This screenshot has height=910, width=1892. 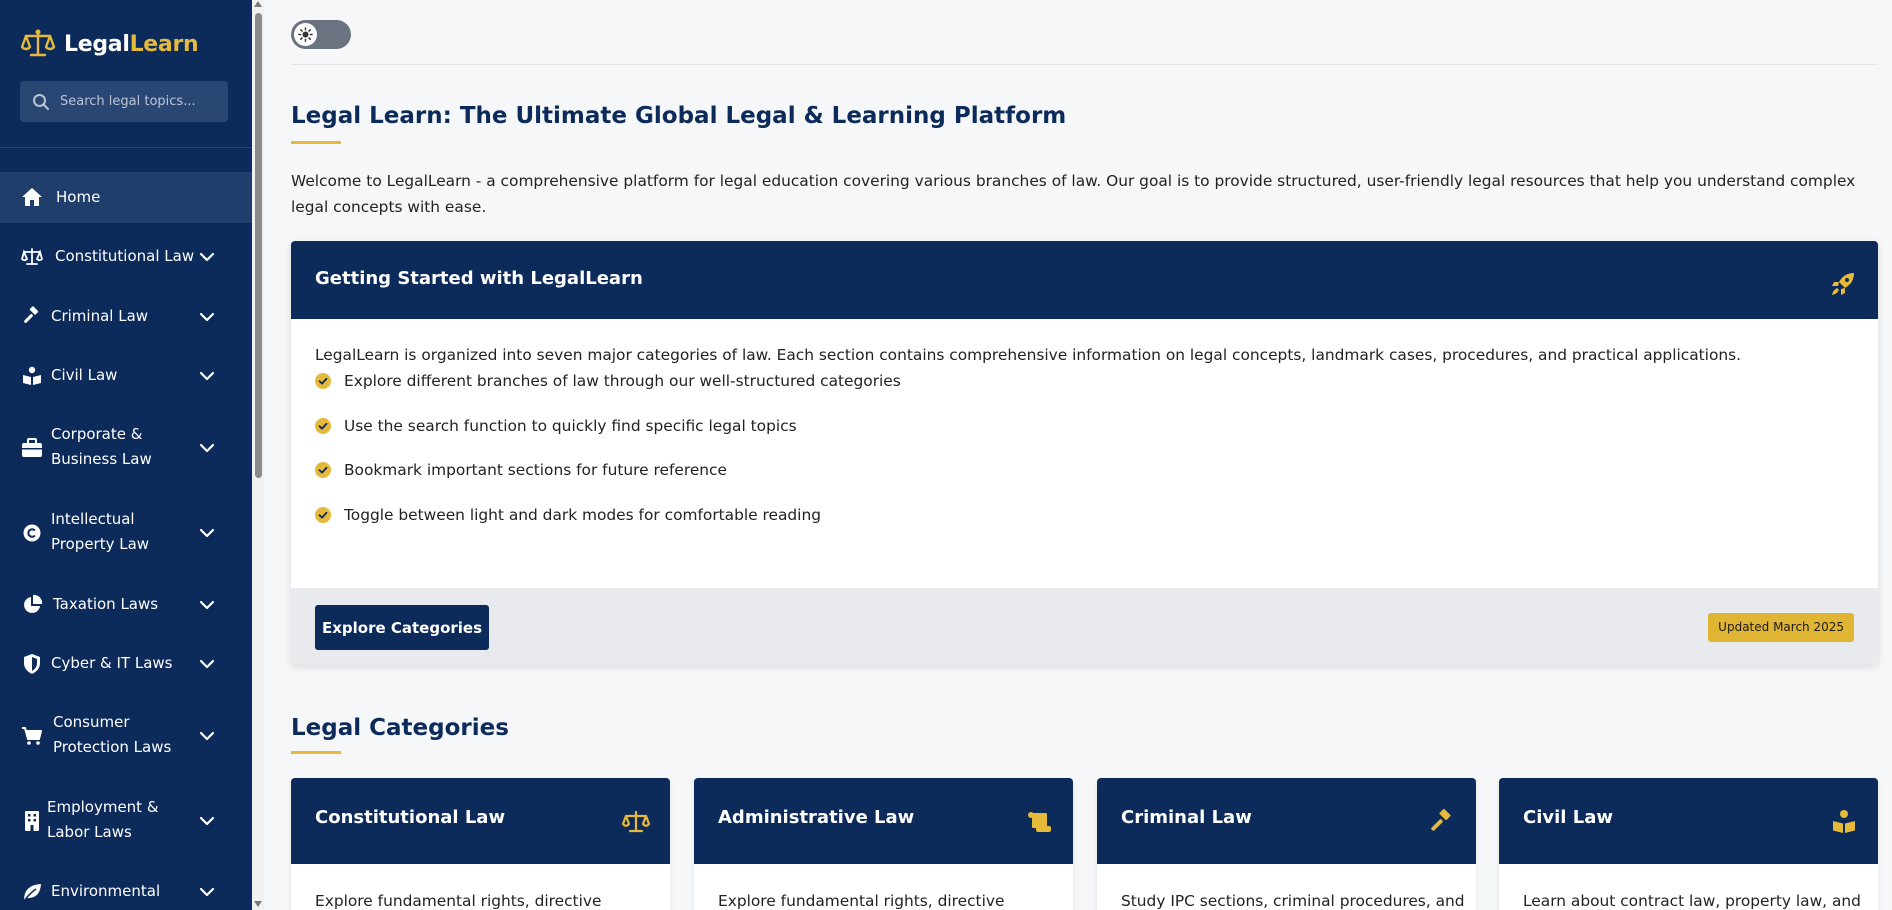 What do you see at coordinates (32, 736) in the screenshot?
I see `cart-icon` at bounding box center [32, 736].